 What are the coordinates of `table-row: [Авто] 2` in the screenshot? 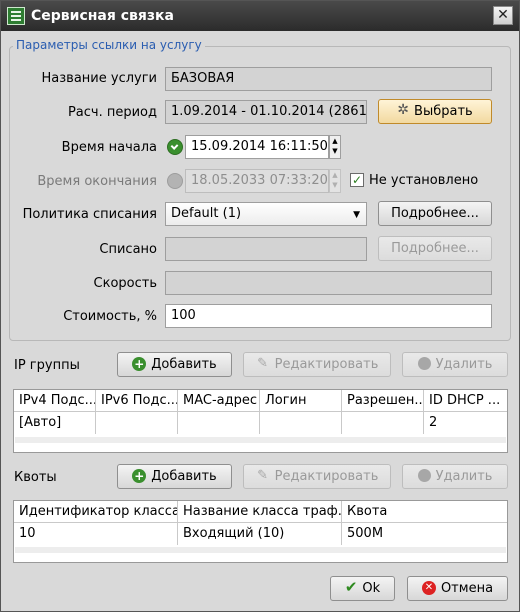 It's located at (260, 423).